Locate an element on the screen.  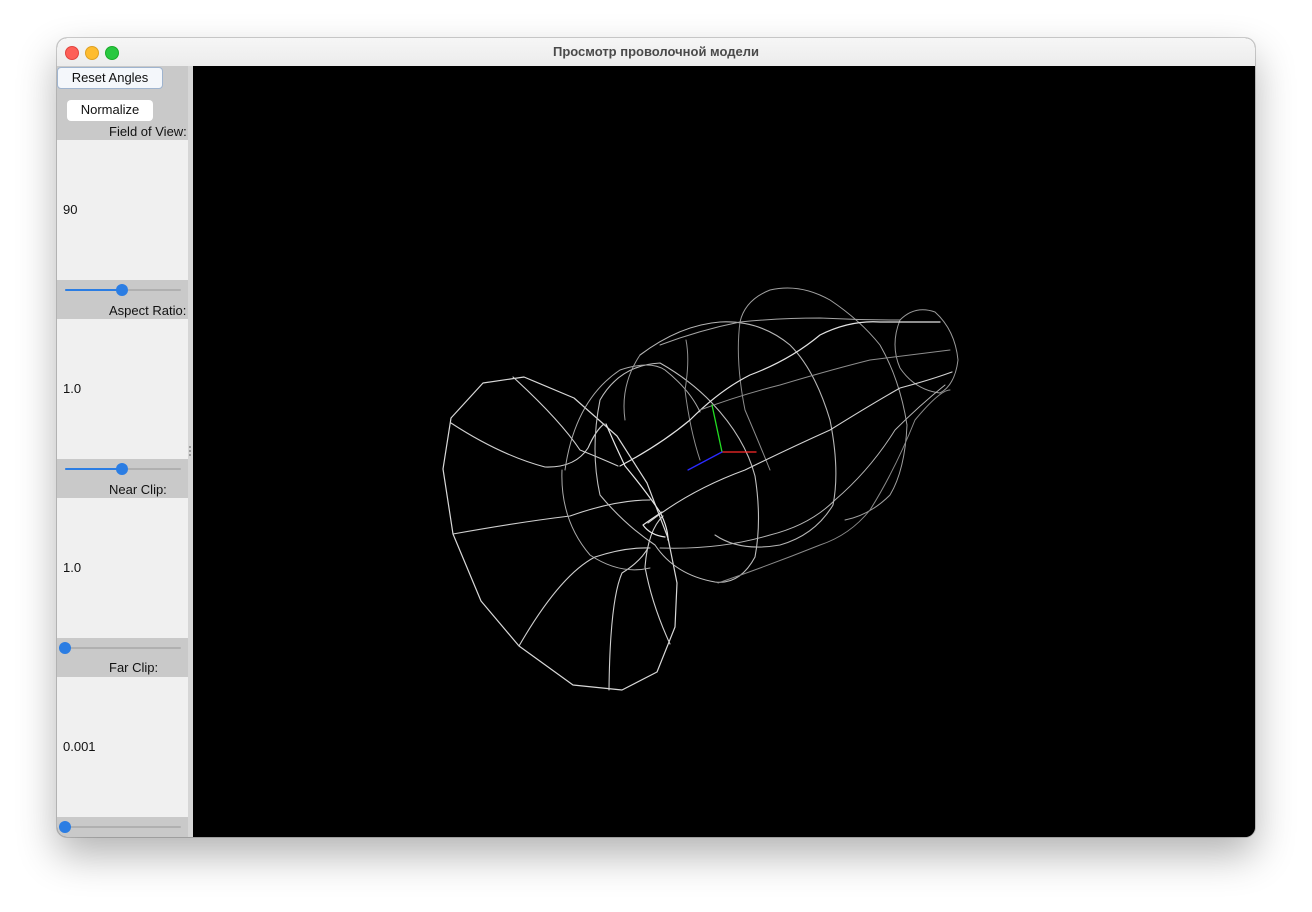
normalize-button: Normalize is located at coordinates (110, 110).